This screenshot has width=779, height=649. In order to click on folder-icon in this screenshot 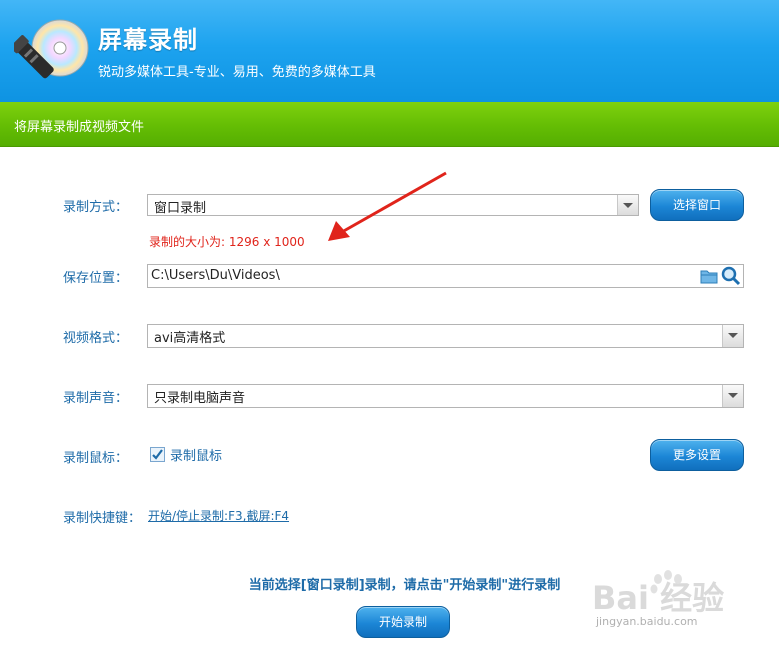, I will do `click(709, 276)`.